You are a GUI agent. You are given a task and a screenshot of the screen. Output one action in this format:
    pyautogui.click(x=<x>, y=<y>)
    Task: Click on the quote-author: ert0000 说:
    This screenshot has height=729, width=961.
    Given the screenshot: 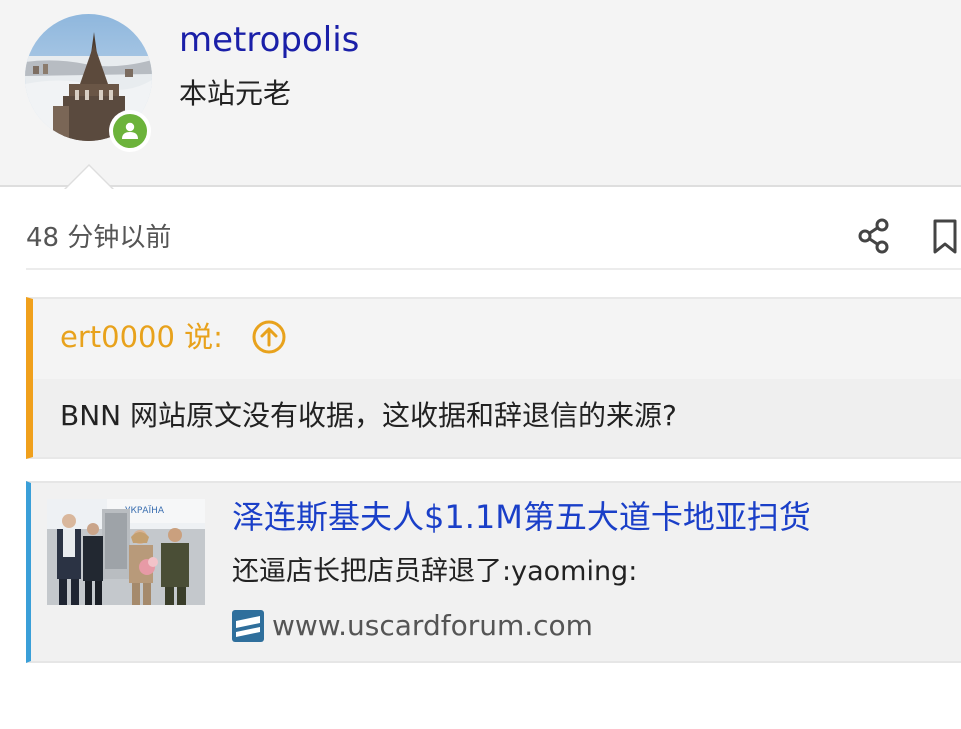 What is the action you would take?
    pyautogui.click(x=141, y=337)
    